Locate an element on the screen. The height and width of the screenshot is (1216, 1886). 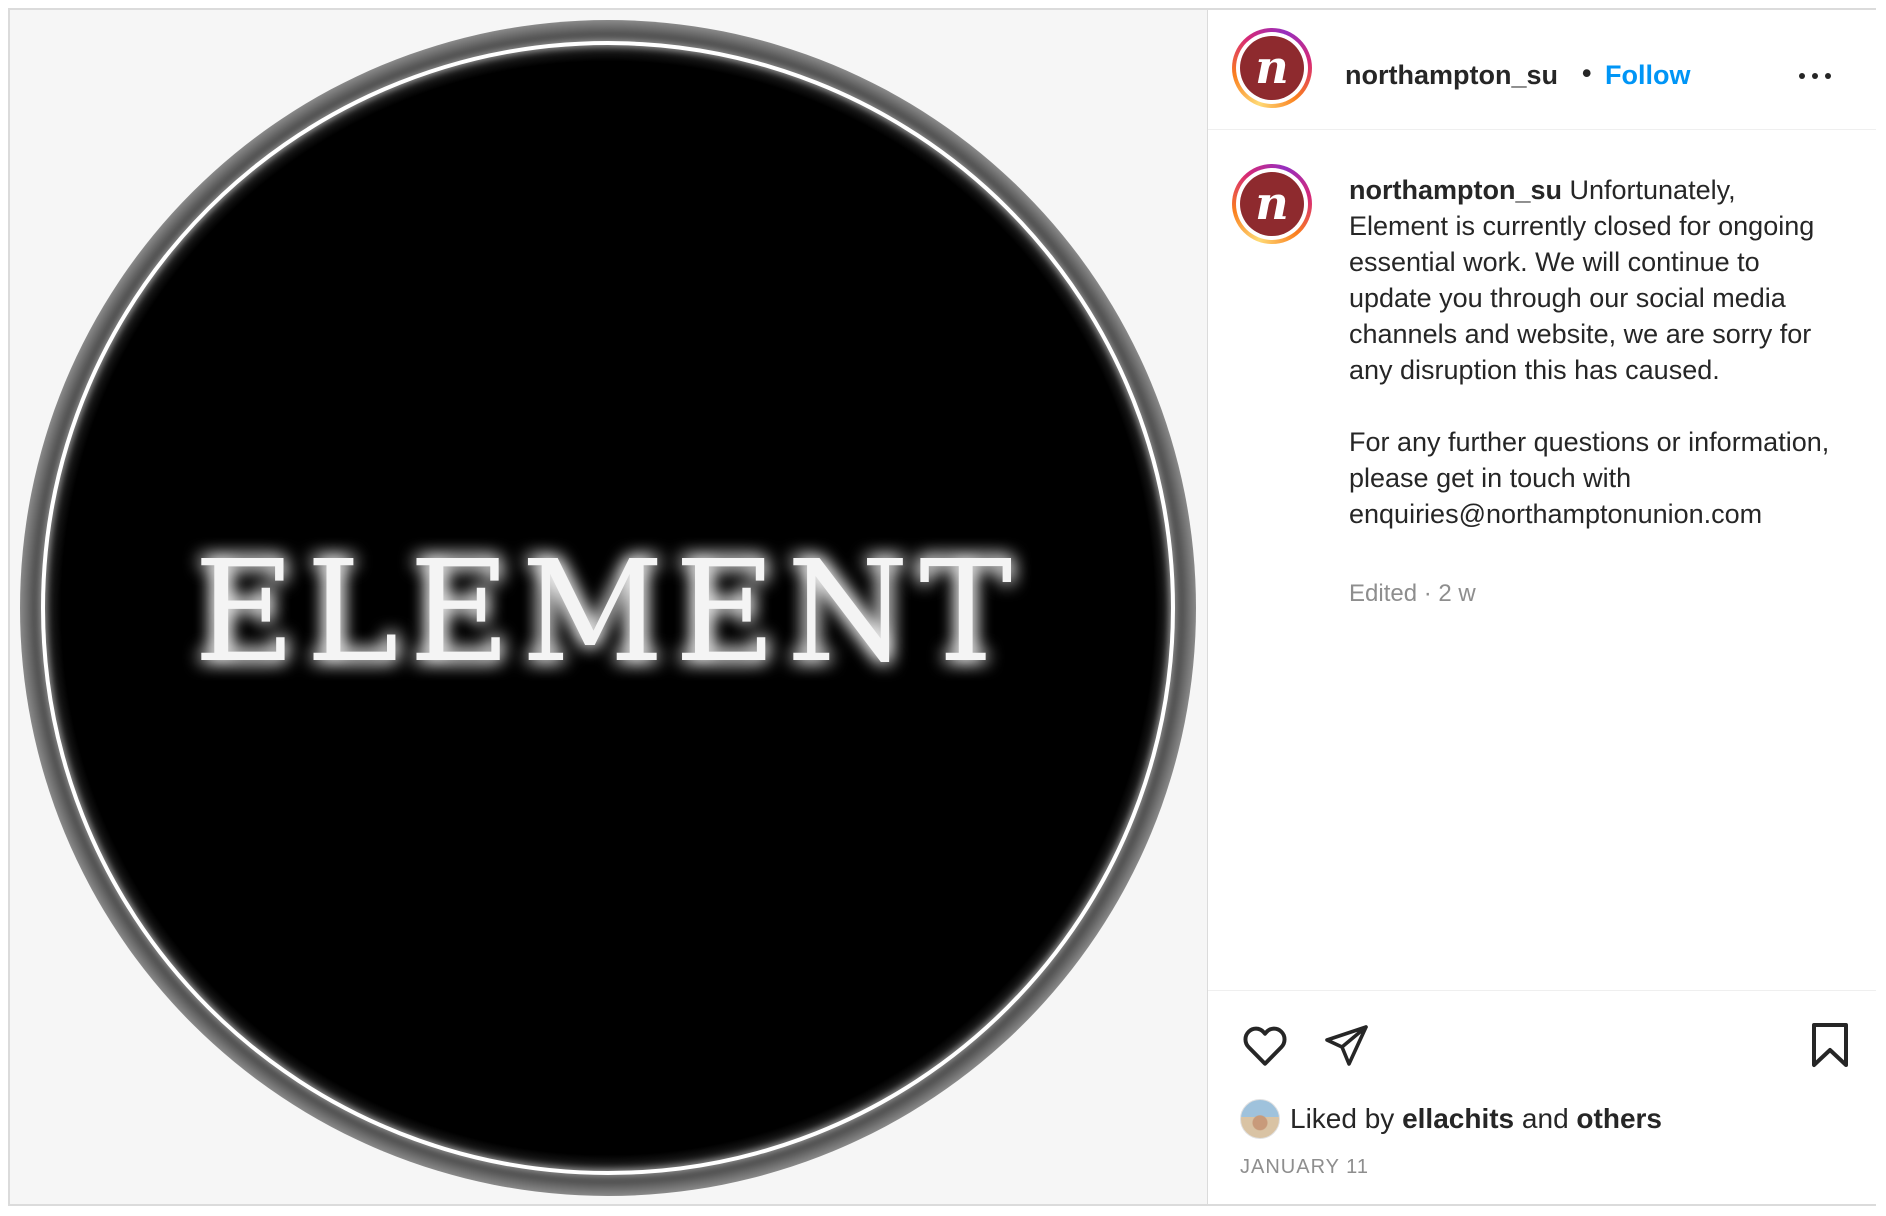
profile-avatar: n is located at coordinates (1272, 68).